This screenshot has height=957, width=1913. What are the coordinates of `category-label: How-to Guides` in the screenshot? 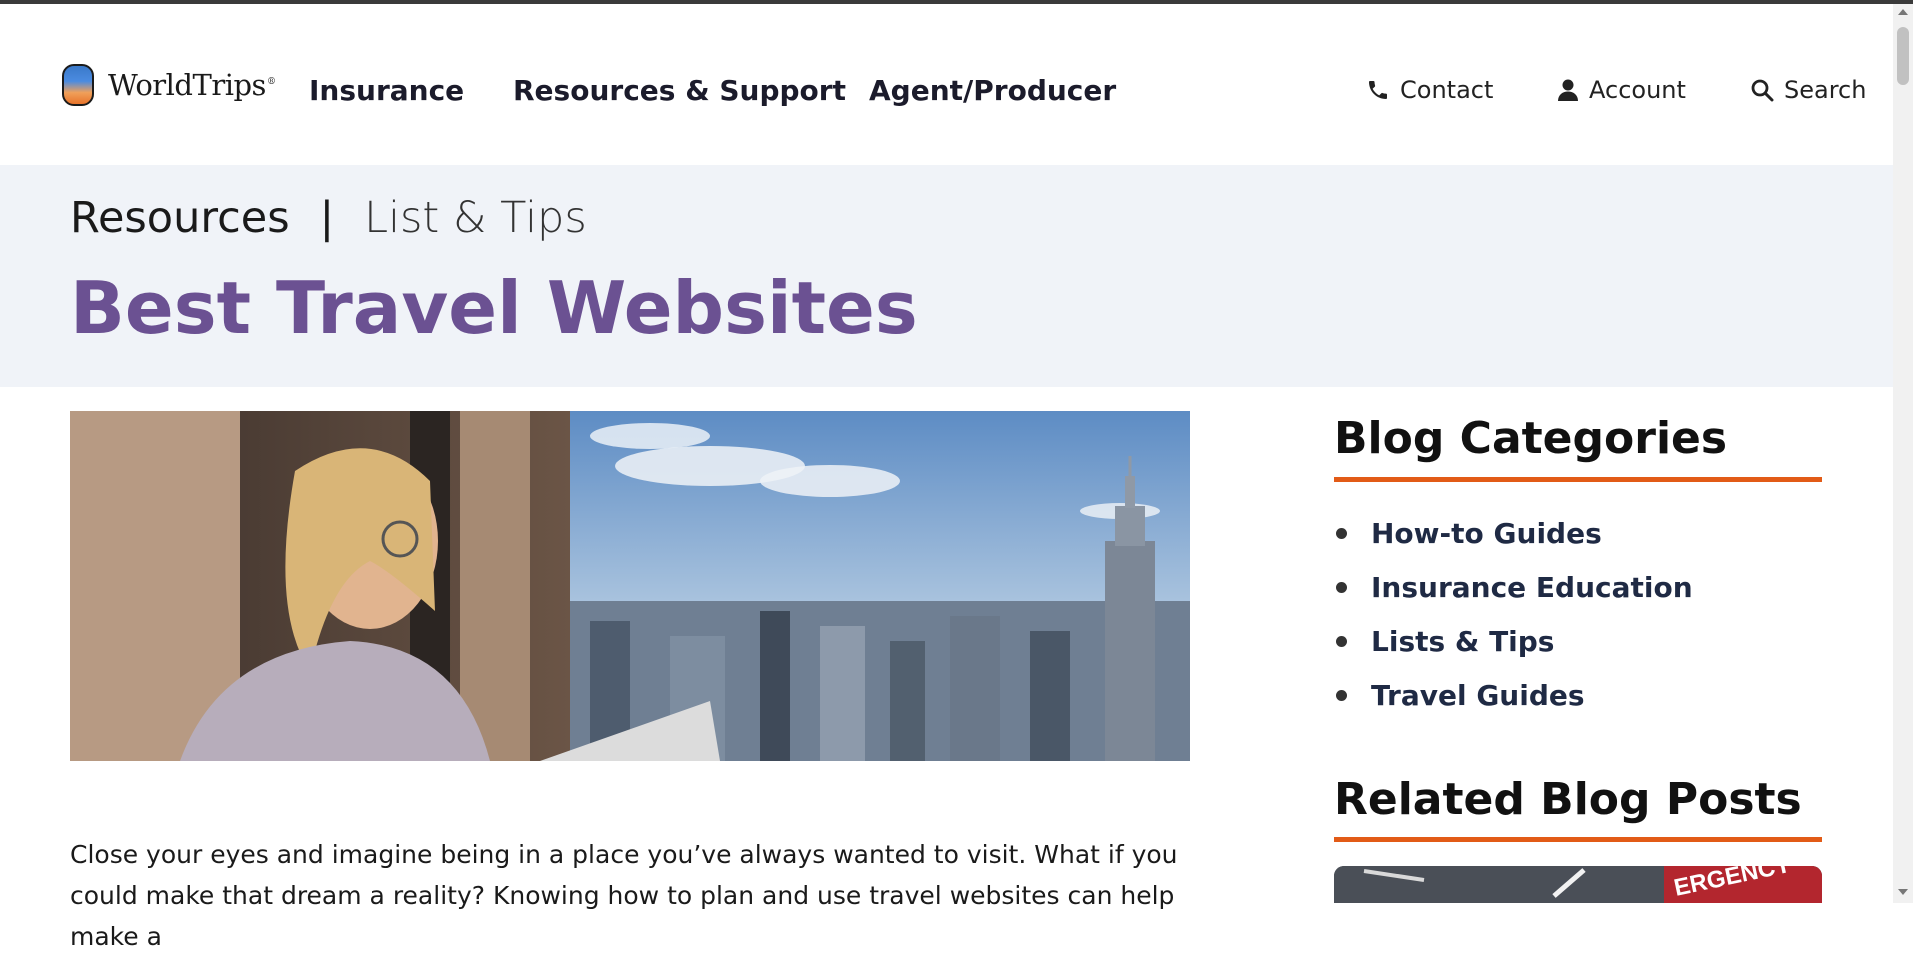 It's located at (1486, 533).